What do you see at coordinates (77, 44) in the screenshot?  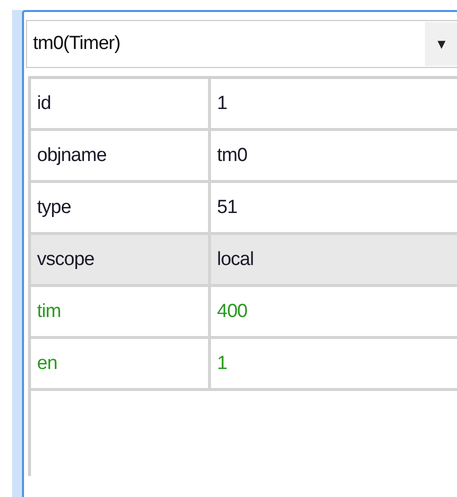 I see `dropdown-value: tm0(Timer)` at bounding box center [77, 44].